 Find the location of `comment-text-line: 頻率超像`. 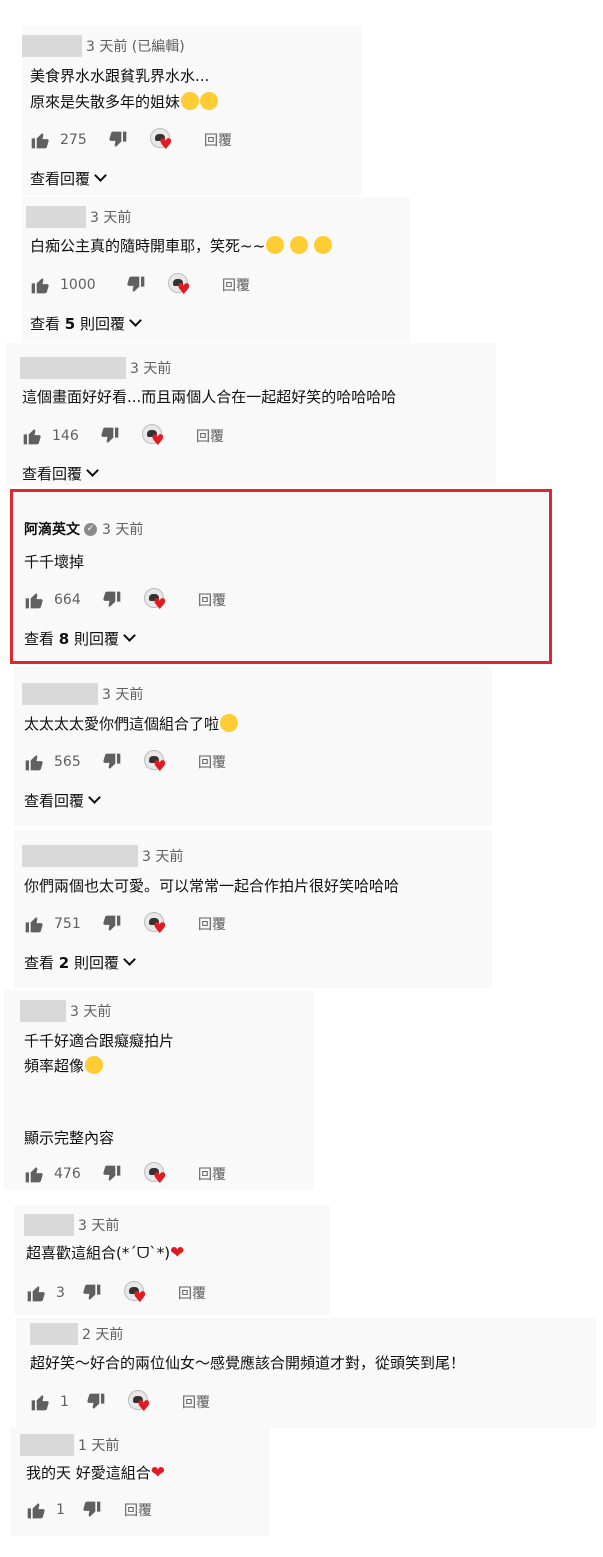

comment-text-line: 頻率超像 is located at coordinates (64, 1066).